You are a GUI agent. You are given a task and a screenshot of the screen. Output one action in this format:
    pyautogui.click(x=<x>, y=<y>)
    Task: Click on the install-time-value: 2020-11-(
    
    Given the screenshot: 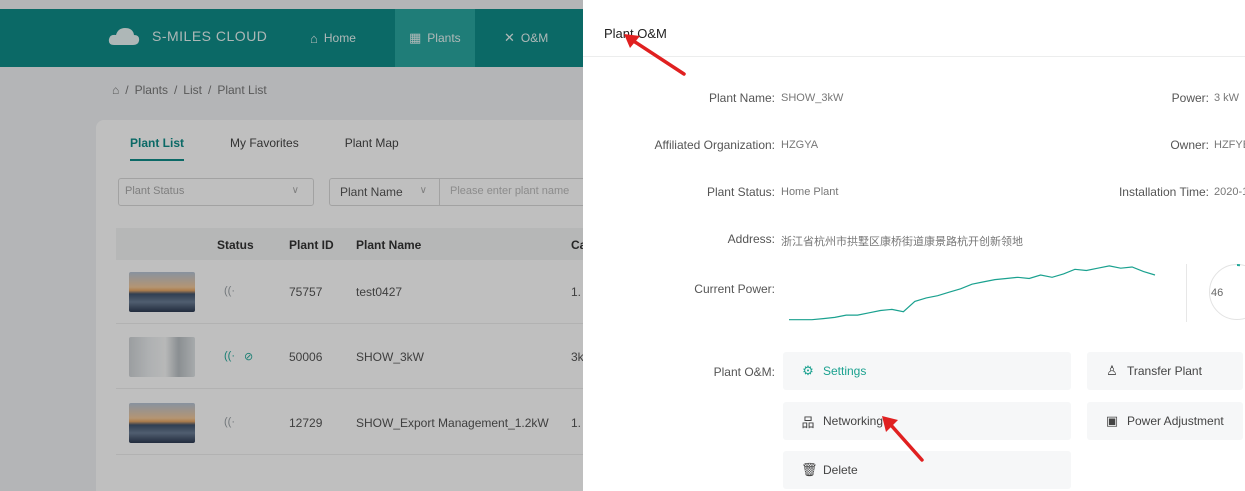 What is the action you would take?
    pyautogui.click(x=1229, y=192)
    